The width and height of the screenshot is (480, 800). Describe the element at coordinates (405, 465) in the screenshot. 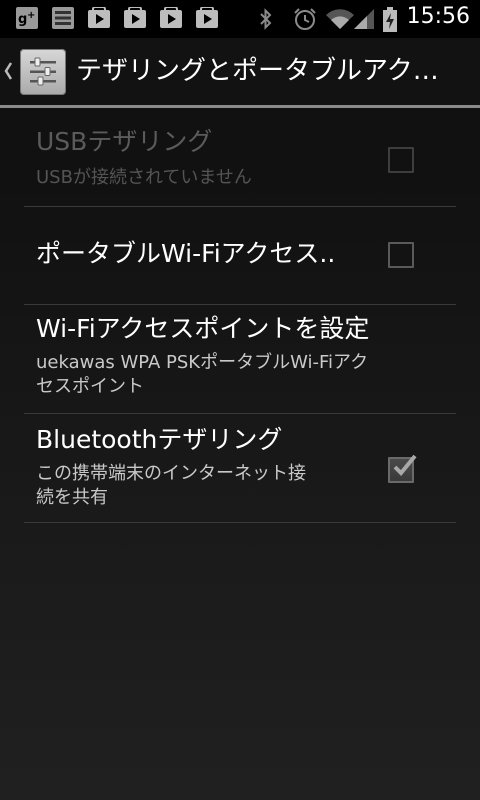

I see `checkmark-icon` at that location.